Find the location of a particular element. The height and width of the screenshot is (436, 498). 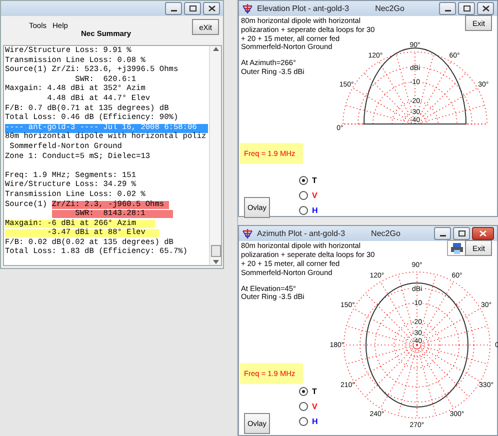

window-title: Elevation Plot - ant-gold-3 is located at coordinates (303, 8).